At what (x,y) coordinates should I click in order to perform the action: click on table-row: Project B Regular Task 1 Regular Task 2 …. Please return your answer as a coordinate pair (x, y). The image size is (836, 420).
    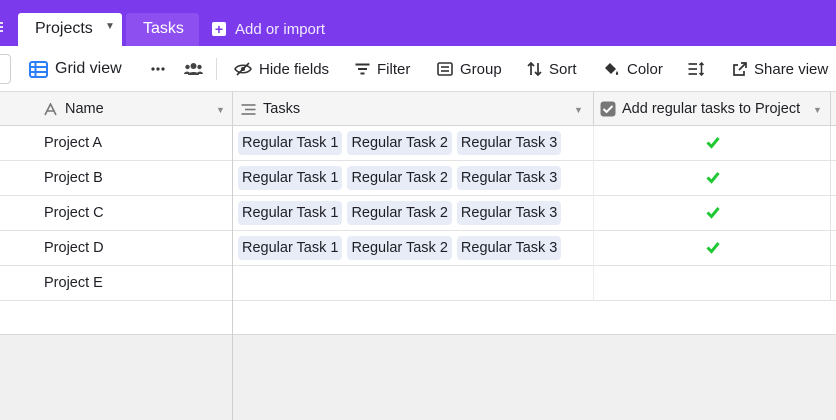
    Looking at the image, I should click on (418, 178).